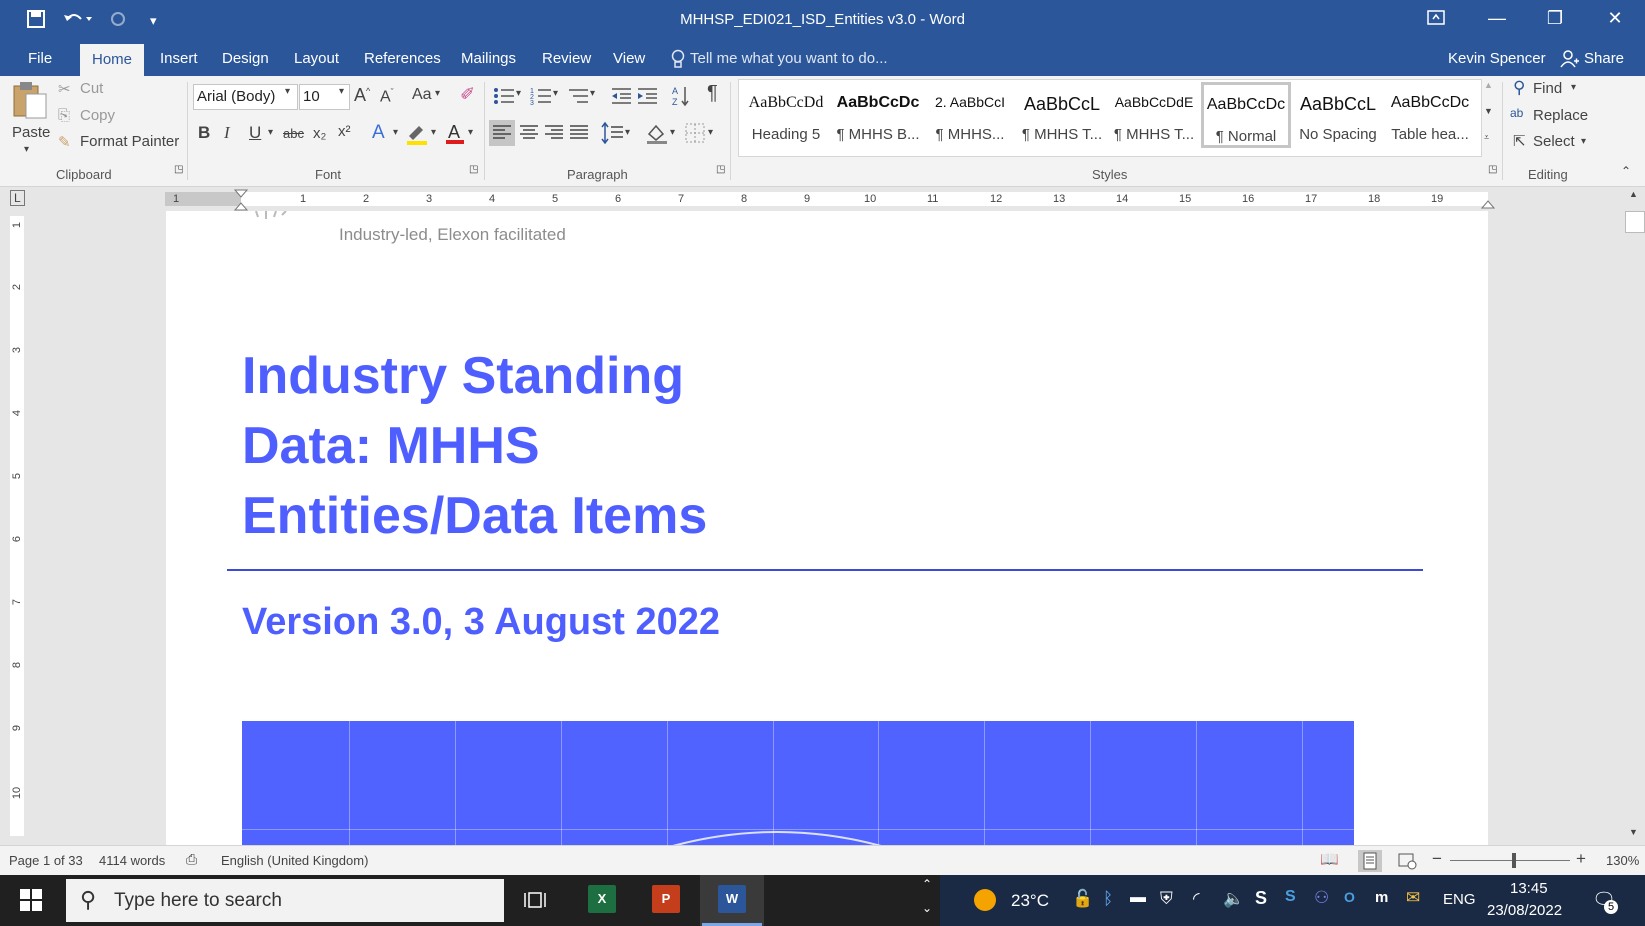 The height and width of the screenshot is (926, 1645). Describe the element at coordinates (31, 900) in the screenshot. I see `windows-start-icon` at that location.